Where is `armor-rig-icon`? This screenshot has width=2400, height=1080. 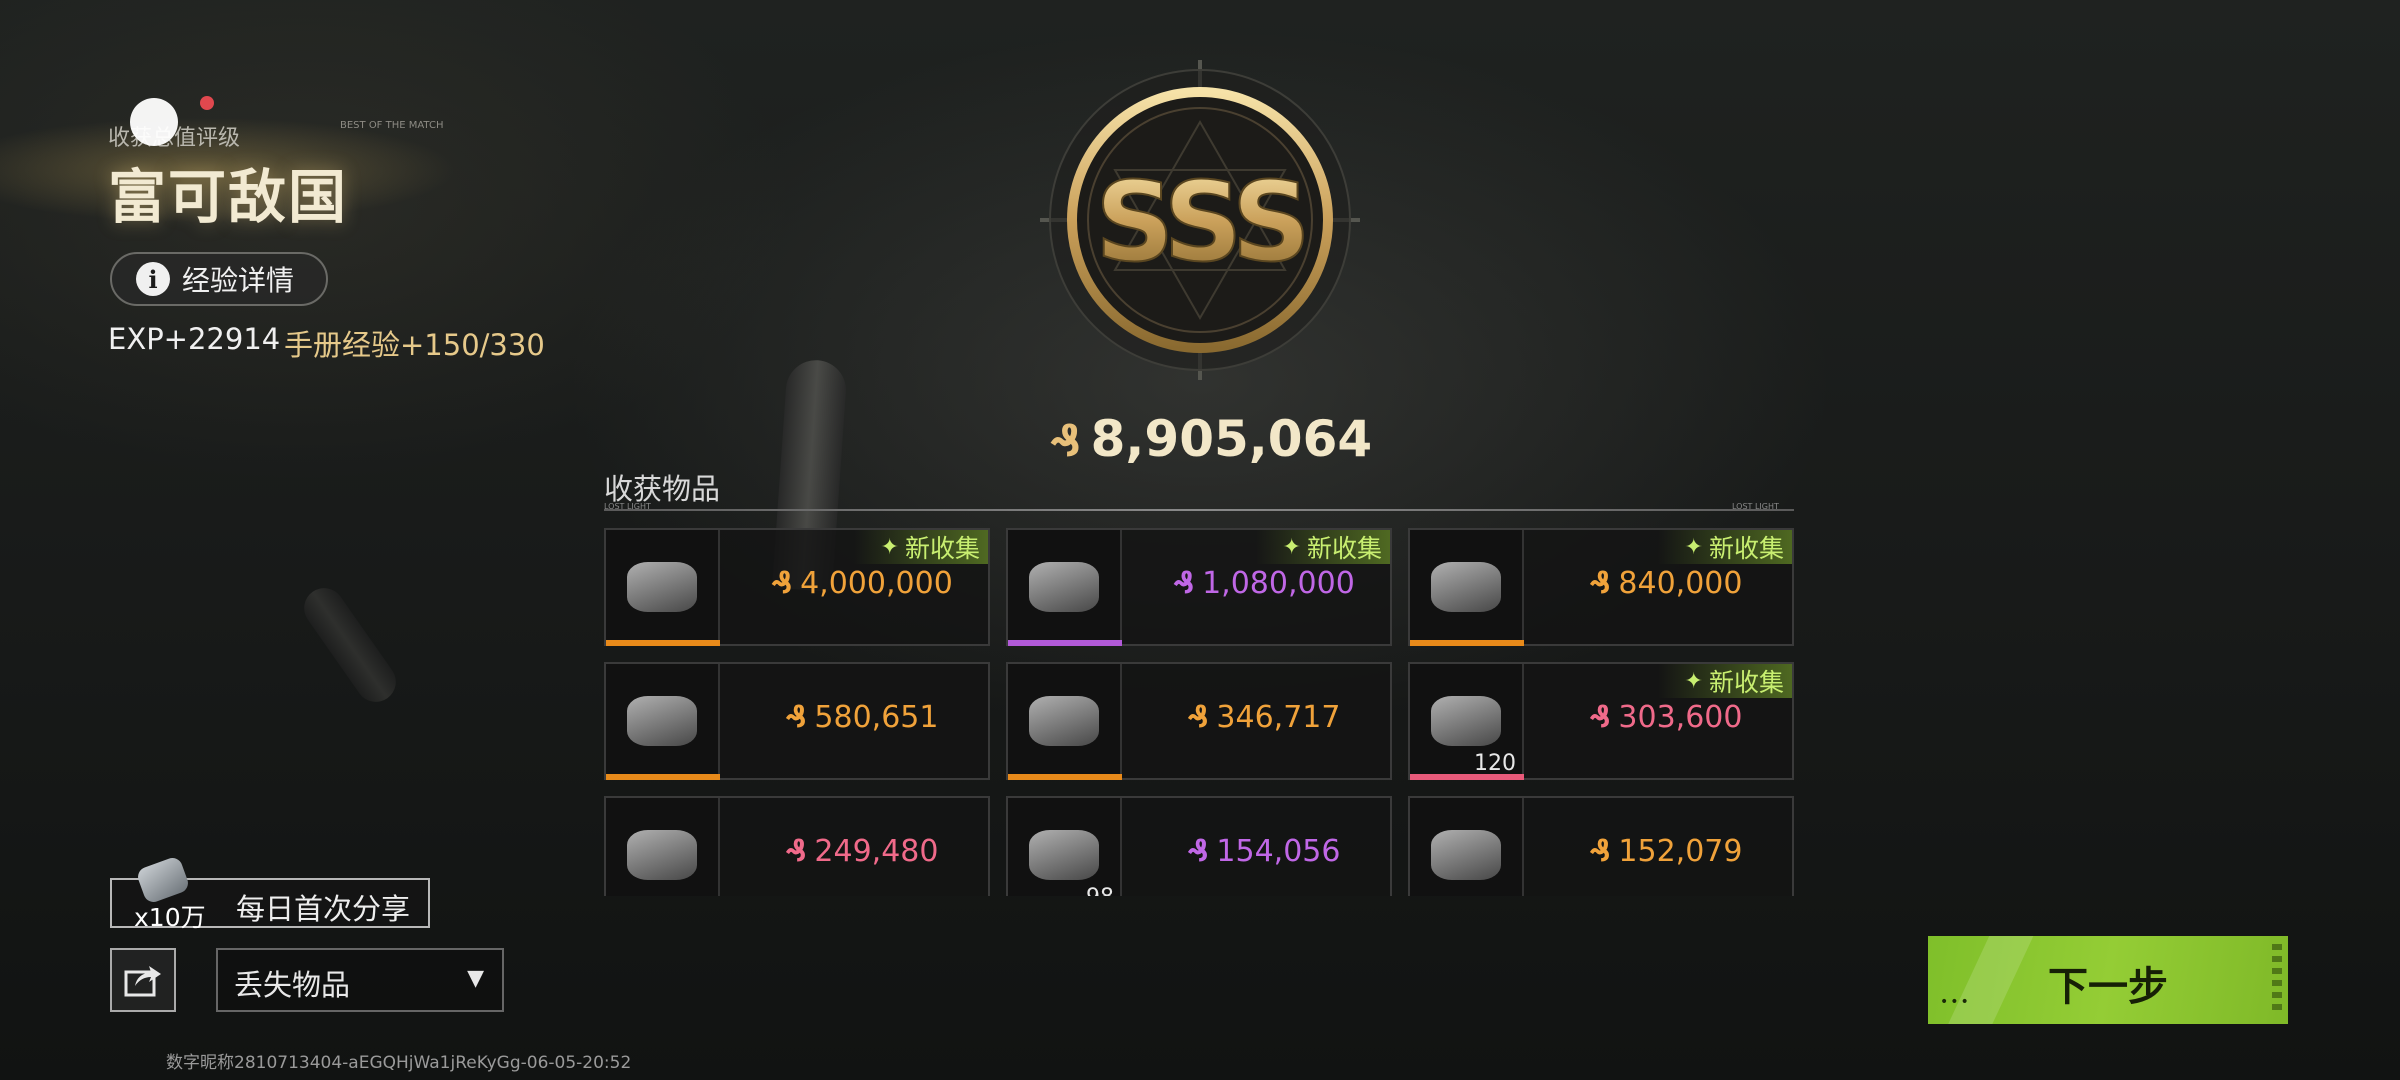
armor-rig-icon is located at coordinates (663, 847).